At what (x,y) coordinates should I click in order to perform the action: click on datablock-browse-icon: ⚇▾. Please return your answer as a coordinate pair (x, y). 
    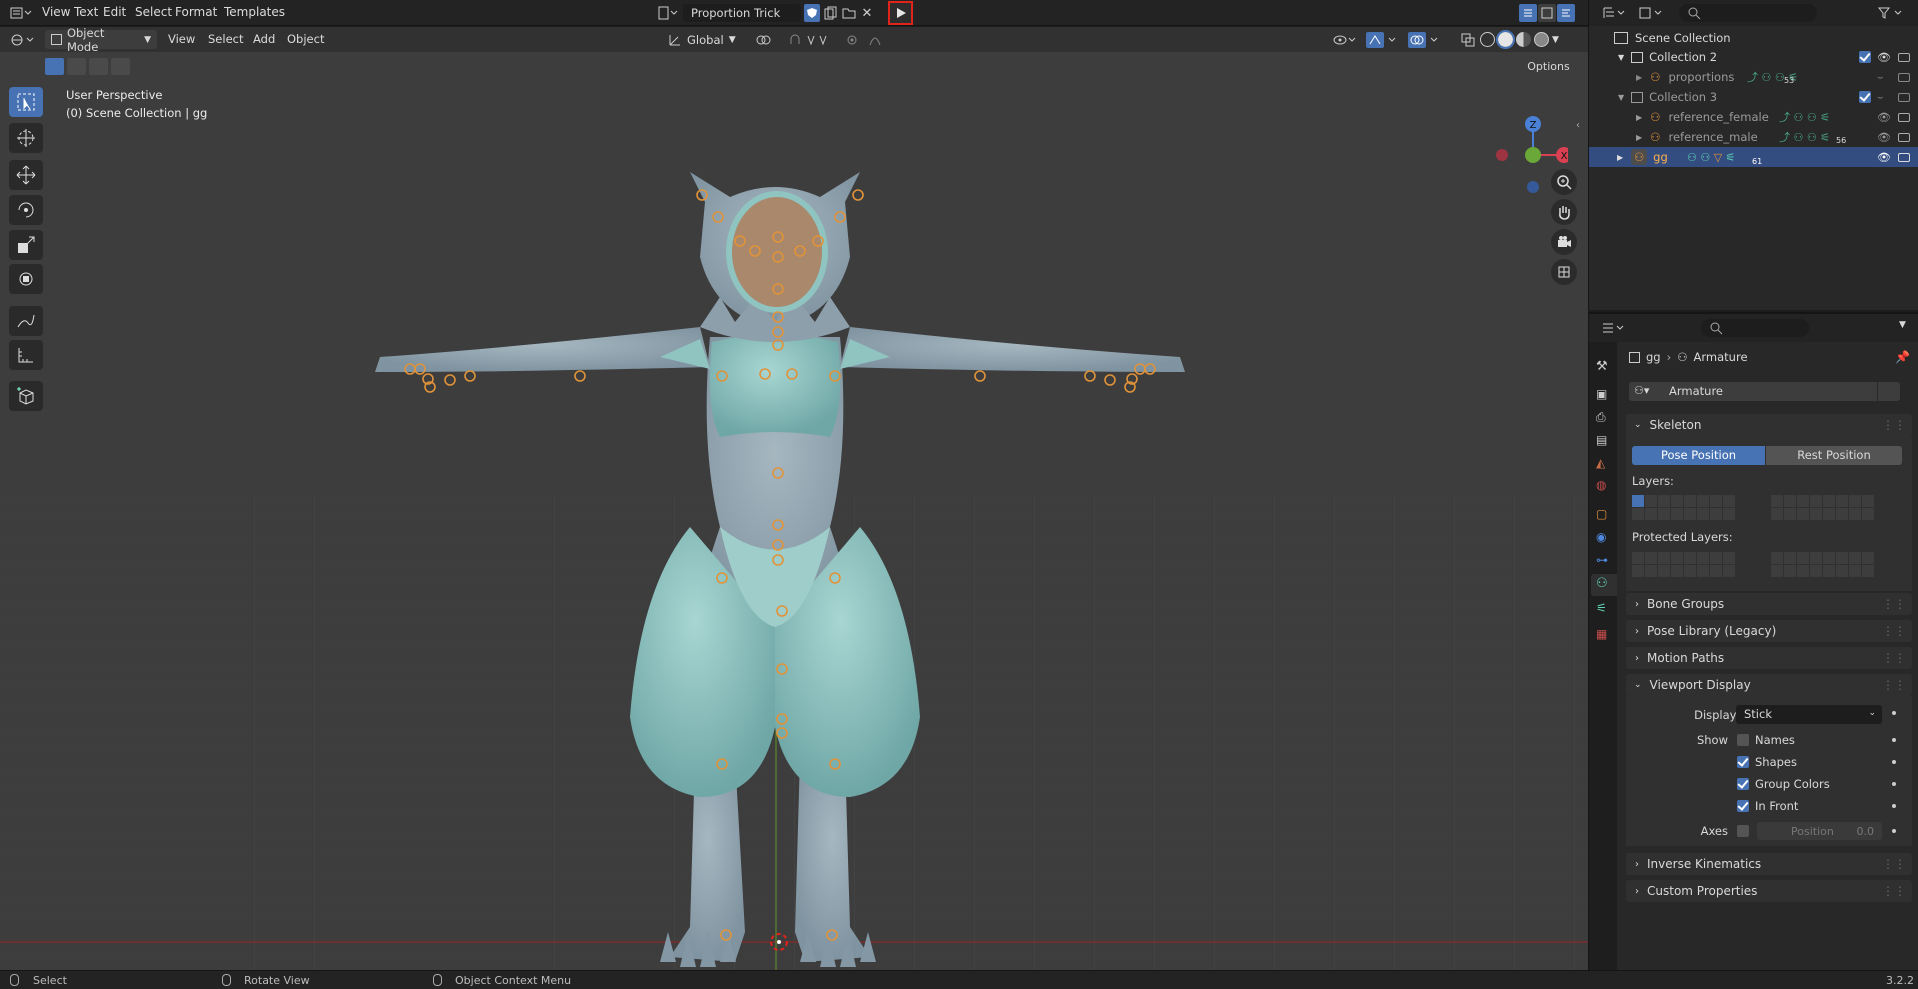
    Looking at the image, I should click on (1645, 391).